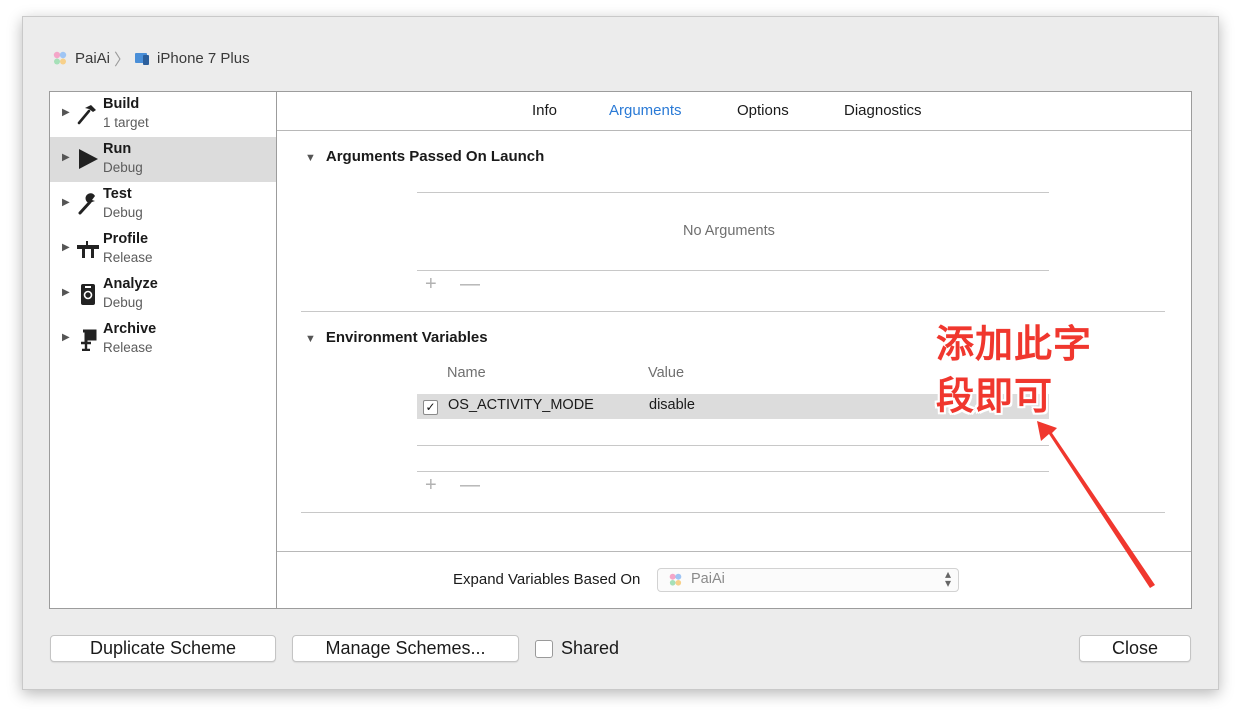 The height and width of the screenshot is (717, 1240). What do you see at coordinates (431, 284) in the screenshot?
I see `add-argument-button: +` at bounding box center [431, 284].